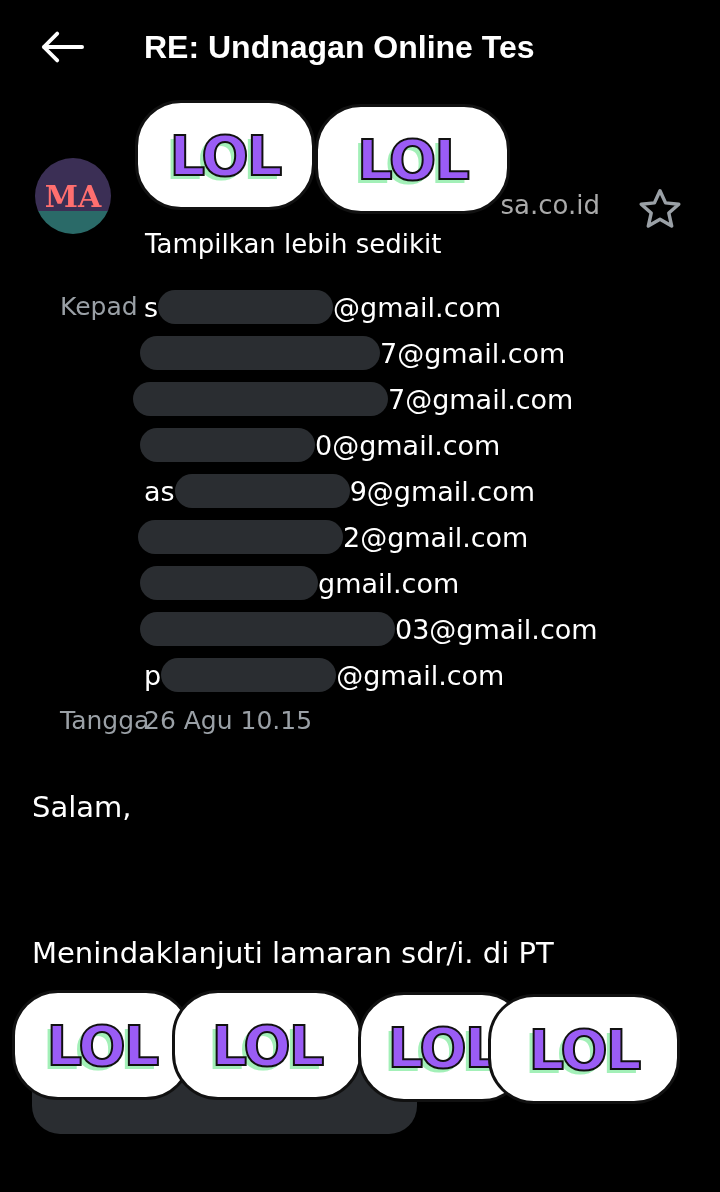 This screenshot has width=720, height=1192. What do you see at coordinates (159, 491) in the screenshot?
I see `recipient-address: as` at bounding box center [159, 491].